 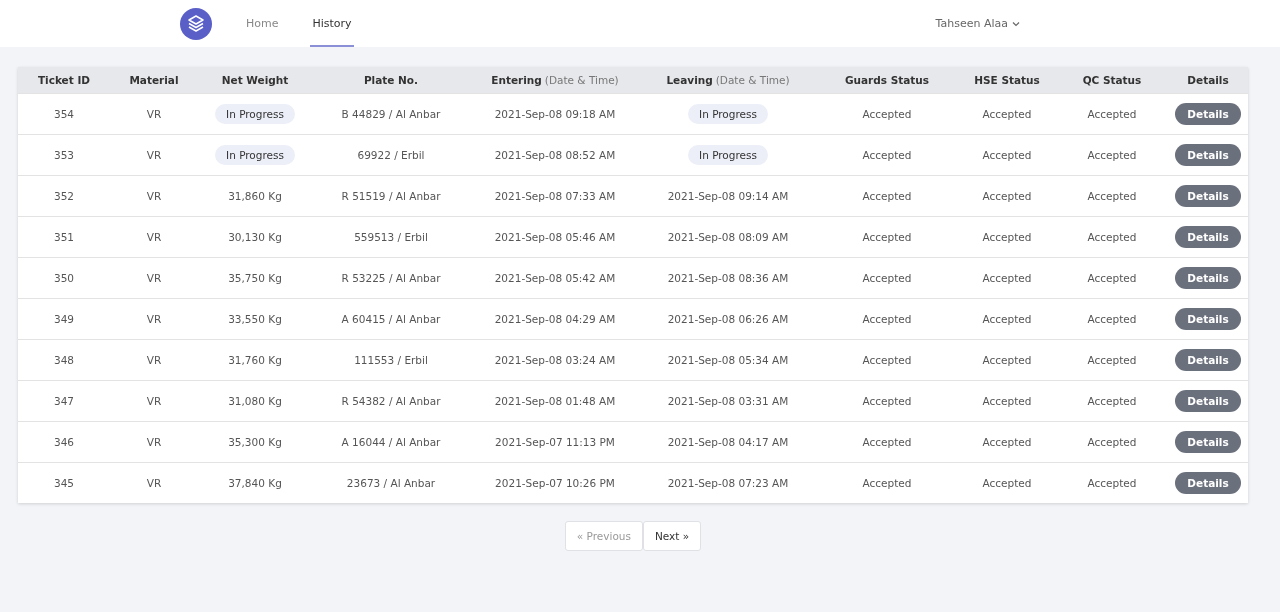 What do you see at coordinates (63, 196) in the screenshot?
I see `table-cell: 352` at bounding box center [63, 196].